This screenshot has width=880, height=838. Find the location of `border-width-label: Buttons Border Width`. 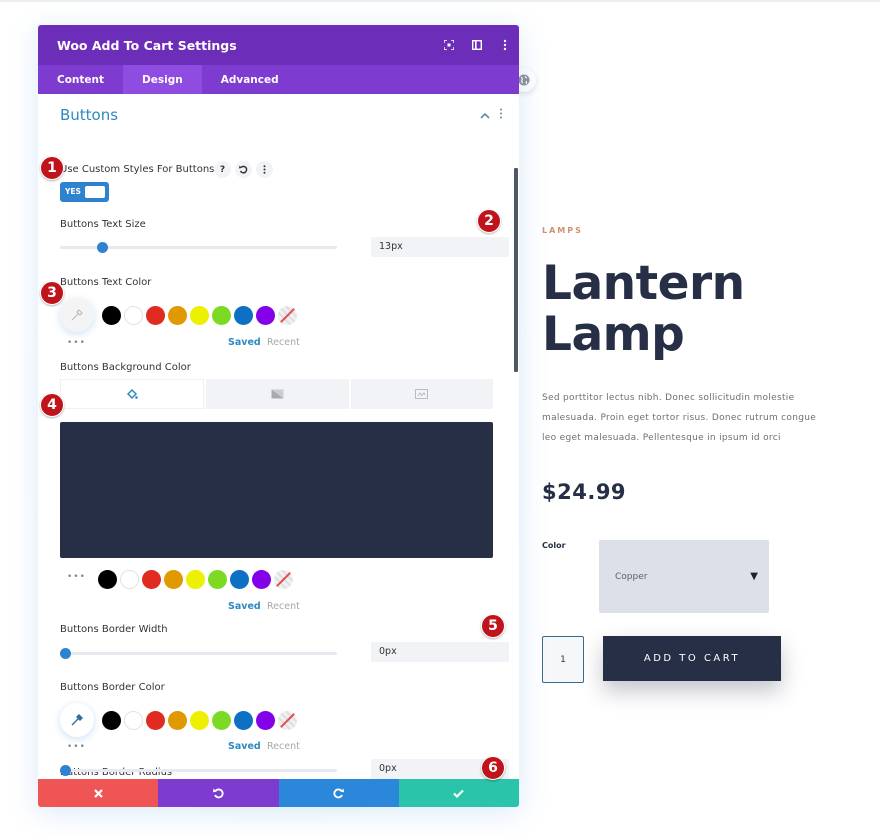

border-width-label: Buttons Border Width is located at coordinates (114, 629).